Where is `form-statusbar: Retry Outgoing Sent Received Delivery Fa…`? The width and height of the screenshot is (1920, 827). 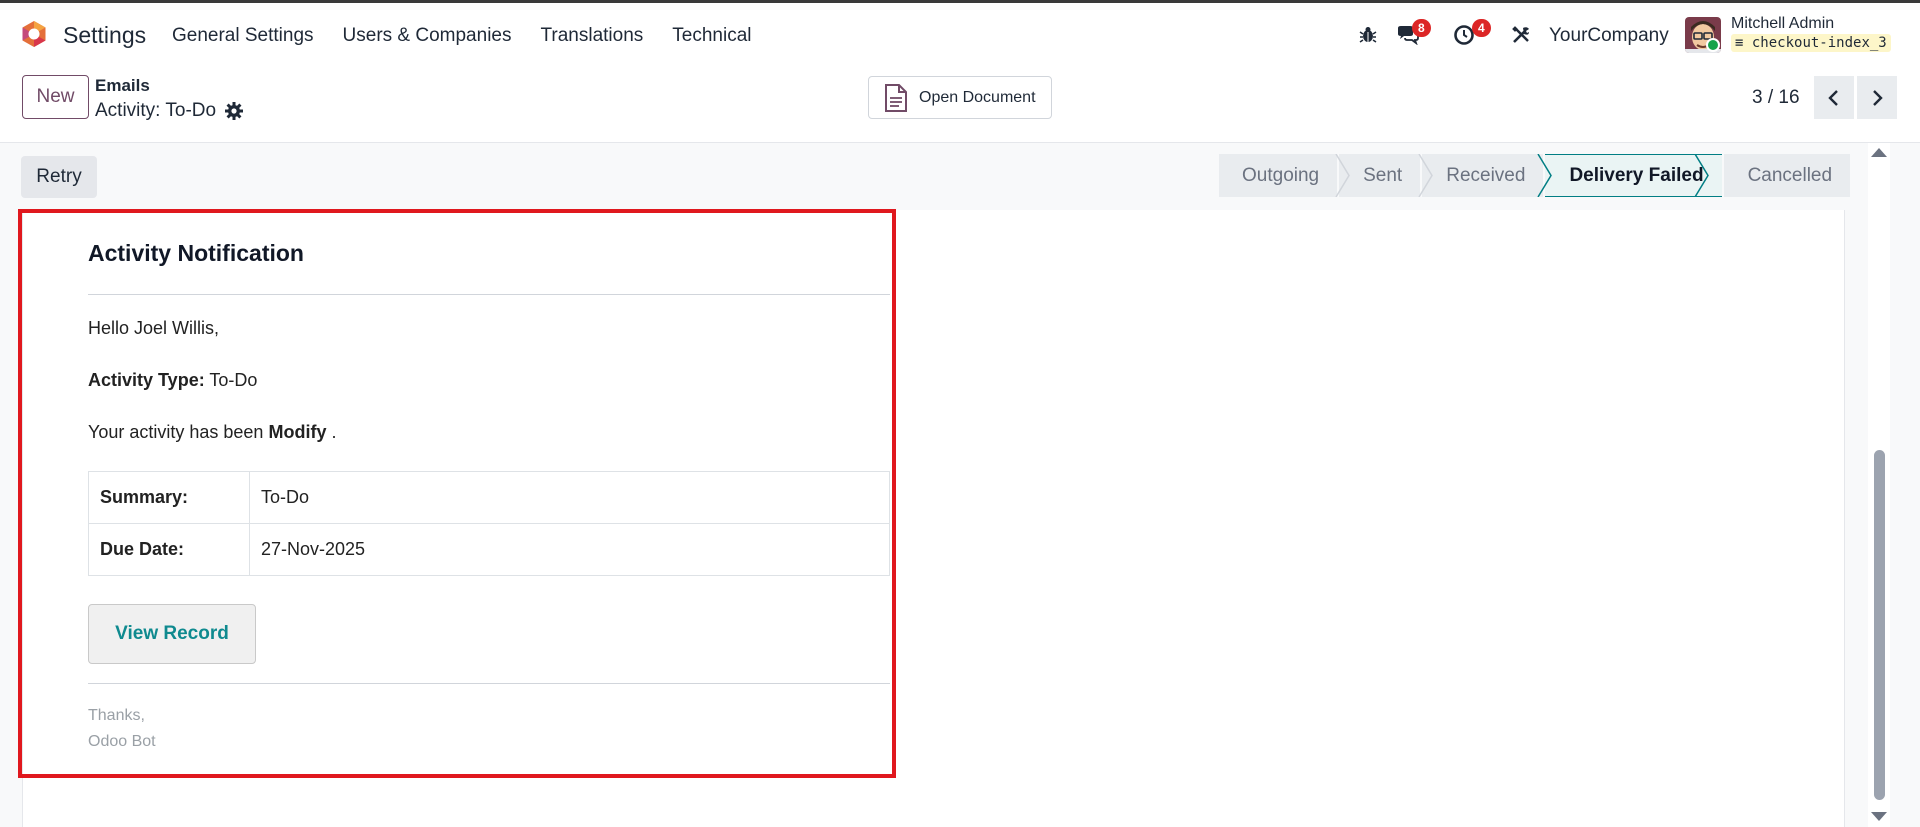 form-statusbar: Retry Outgoing Sent Received Delivery Fa… is located at coordinates (934, 176).